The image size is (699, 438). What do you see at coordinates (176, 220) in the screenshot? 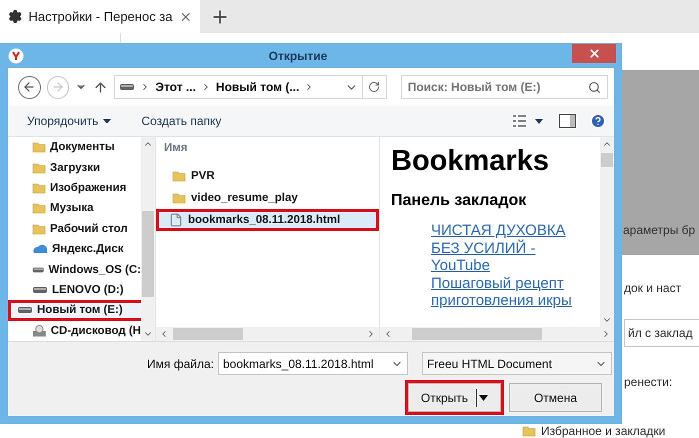
I see `file-icon` at bounding box center [176, 220].